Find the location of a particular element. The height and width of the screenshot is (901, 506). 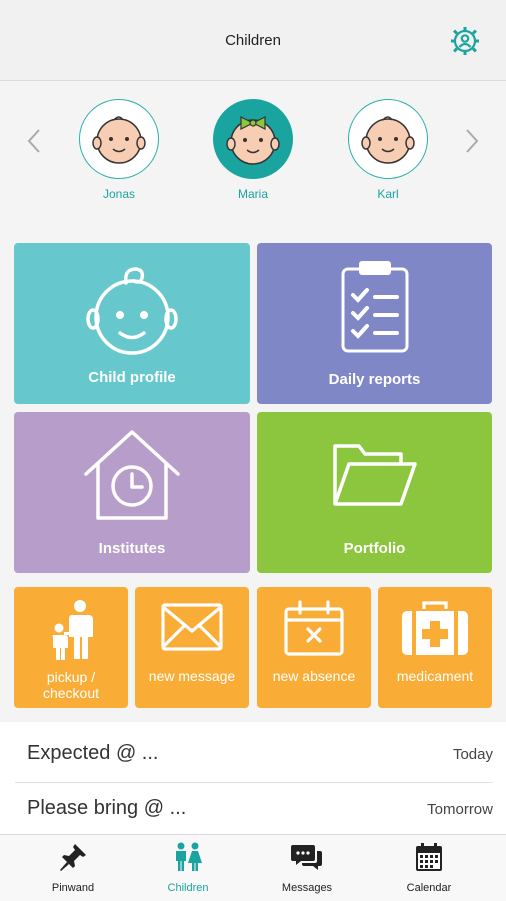

daily-reports-tile: Daily reports is located at coordinates (374, 323).